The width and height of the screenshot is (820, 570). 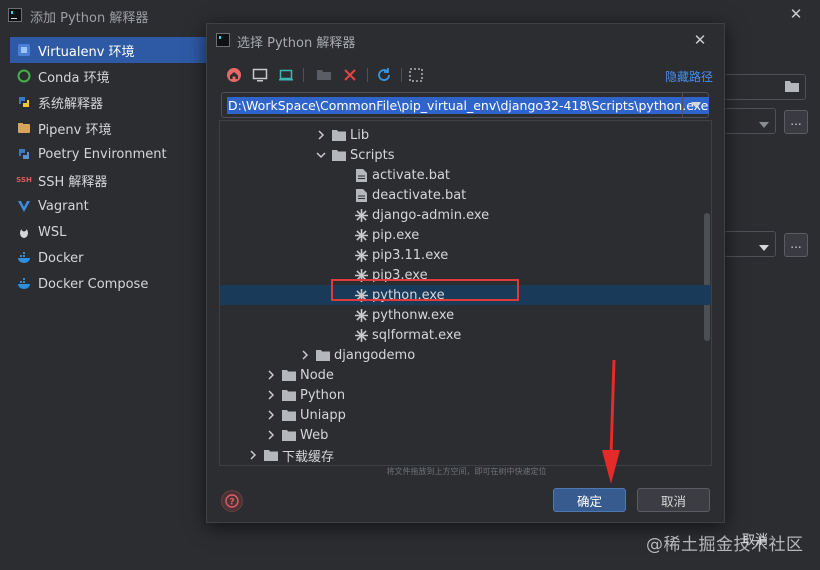 What do you see at coordinates (24, 284) in the screenshot?
I see `docker-compose-icon` at bounding box center [24, 284].